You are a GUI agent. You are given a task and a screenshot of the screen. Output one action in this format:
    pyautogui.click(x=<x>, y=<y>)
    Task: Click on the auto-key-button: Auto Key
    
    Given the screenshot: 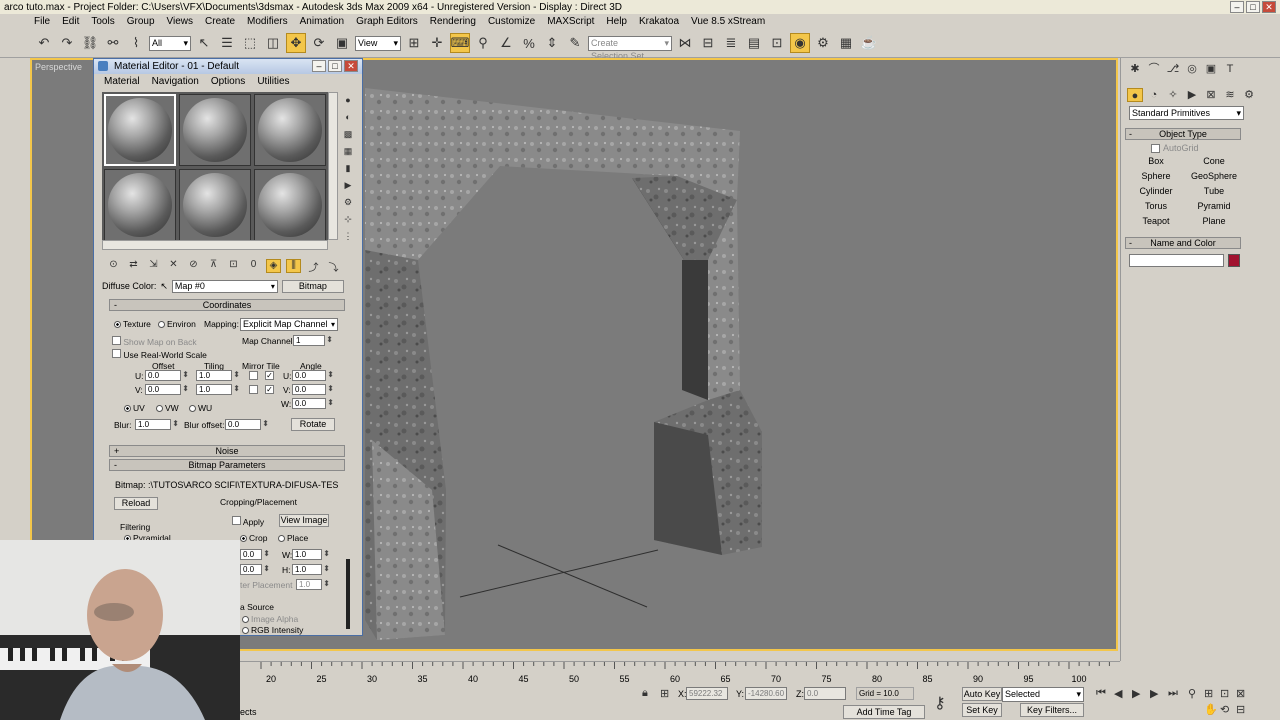 What is the action you would take?
    pyautogui.click(x=982, y=694)
    